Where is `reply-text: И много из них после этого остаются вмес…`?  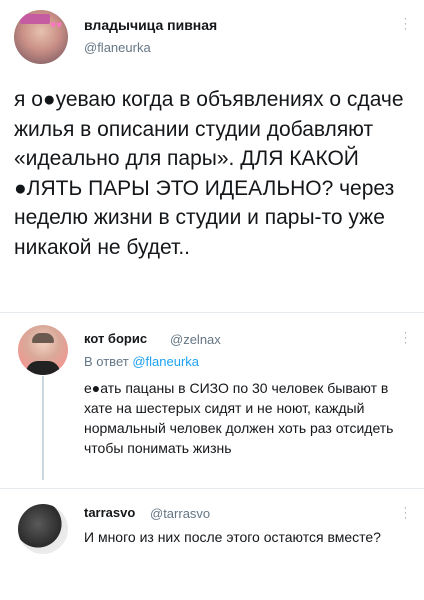 reply-text: И много из них после этого остаются вмес… is located at coordinates (232, 537).